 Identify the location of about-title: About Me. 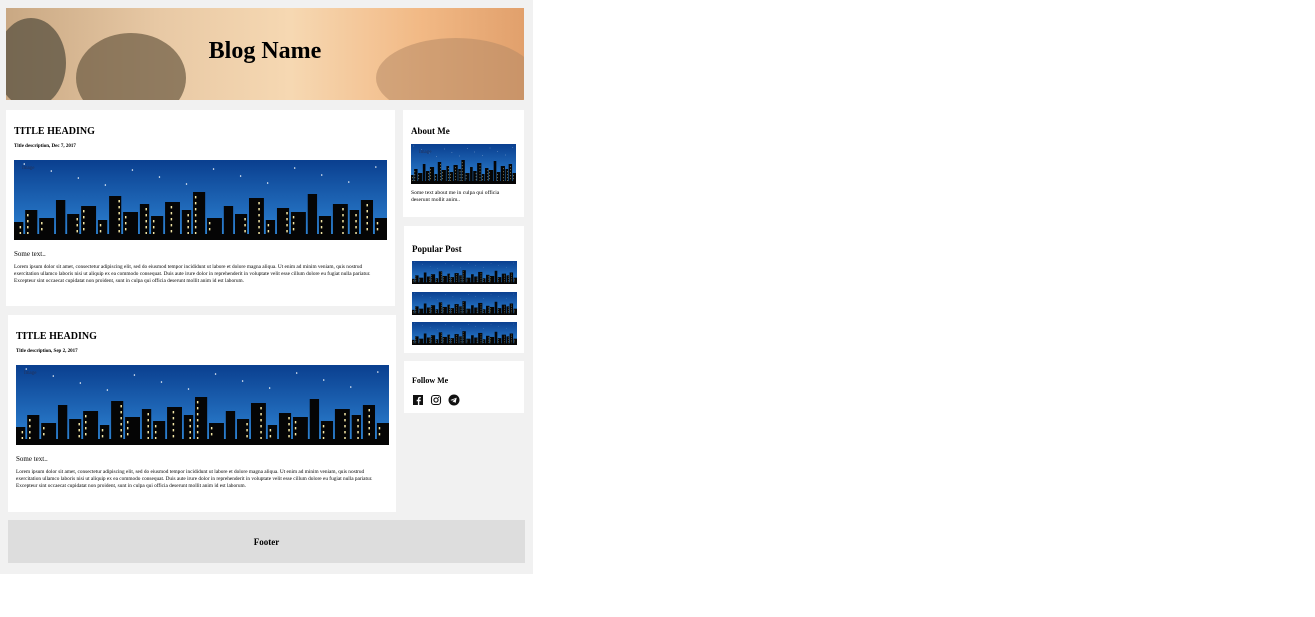
(430, 131).